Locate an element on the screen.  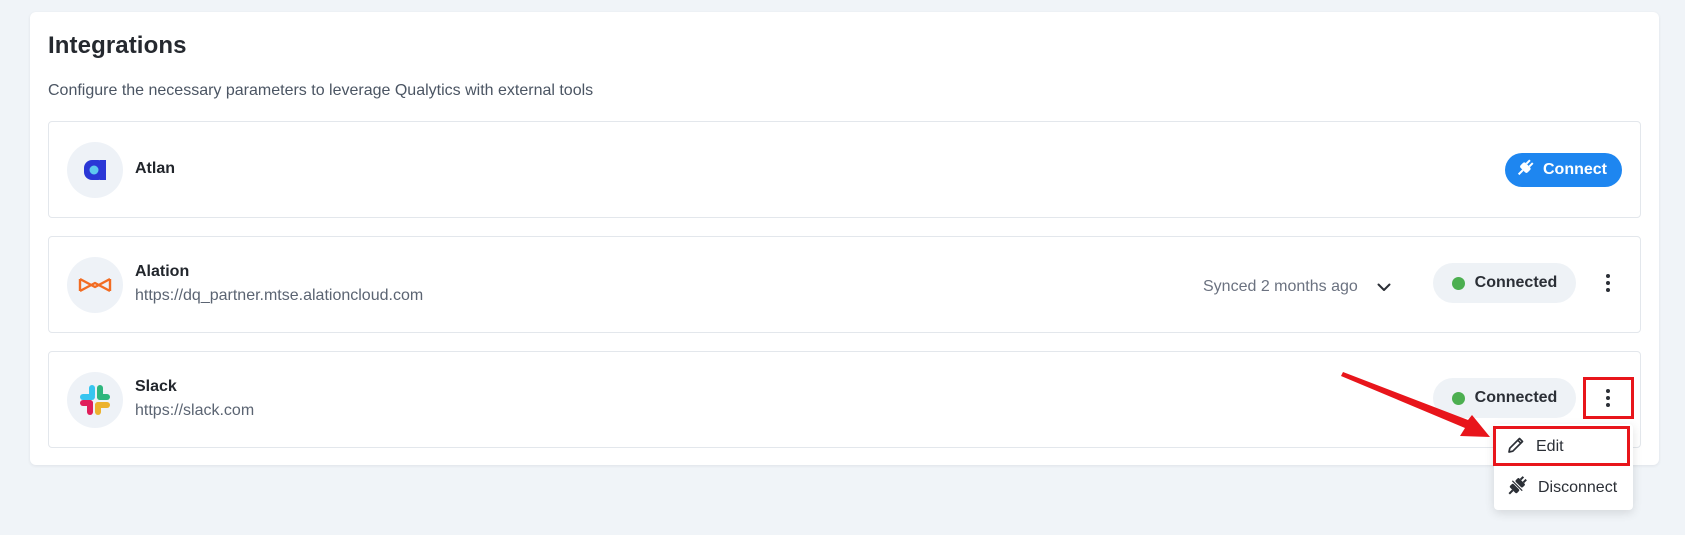
connect-button: Connect is located at coordinates (1563, 170).